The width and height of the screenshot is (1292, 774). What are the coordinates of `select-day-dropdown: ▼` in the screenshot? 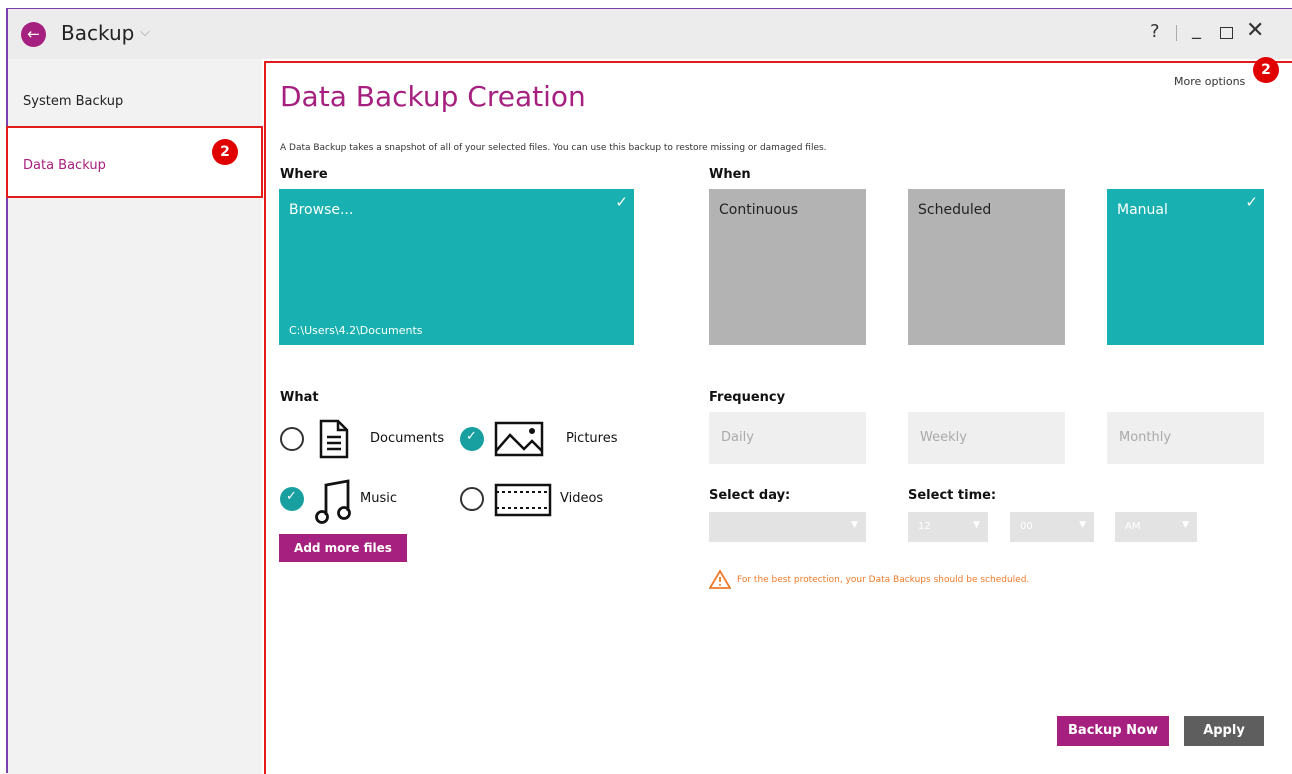 It's located at (787, 527).